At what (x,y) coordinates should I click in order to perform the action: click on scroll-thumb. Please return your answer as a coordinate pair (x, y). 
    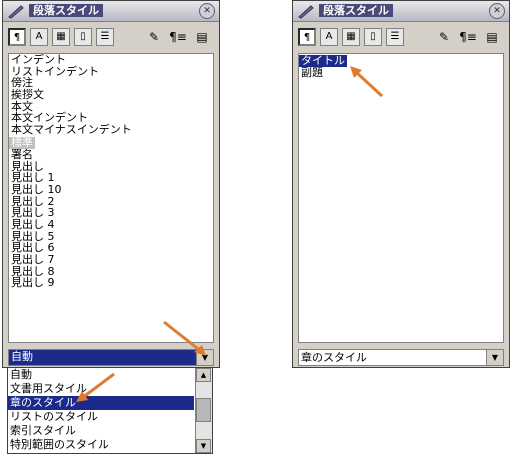
    Looking at the image, I should click on (203, 410).